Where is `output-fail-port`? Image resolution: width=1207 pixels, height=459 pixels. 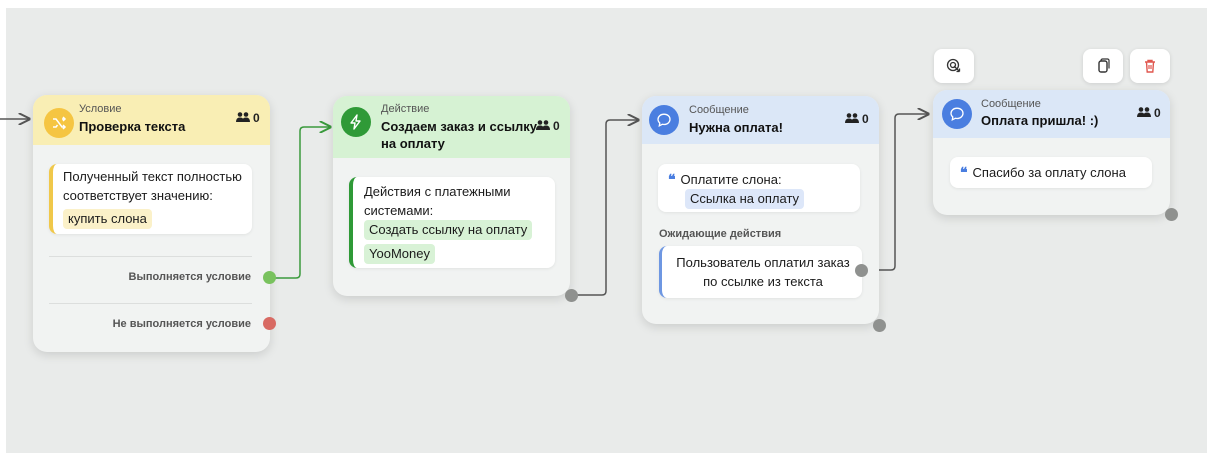 output-fail-port is located at coordinates (269, 323).